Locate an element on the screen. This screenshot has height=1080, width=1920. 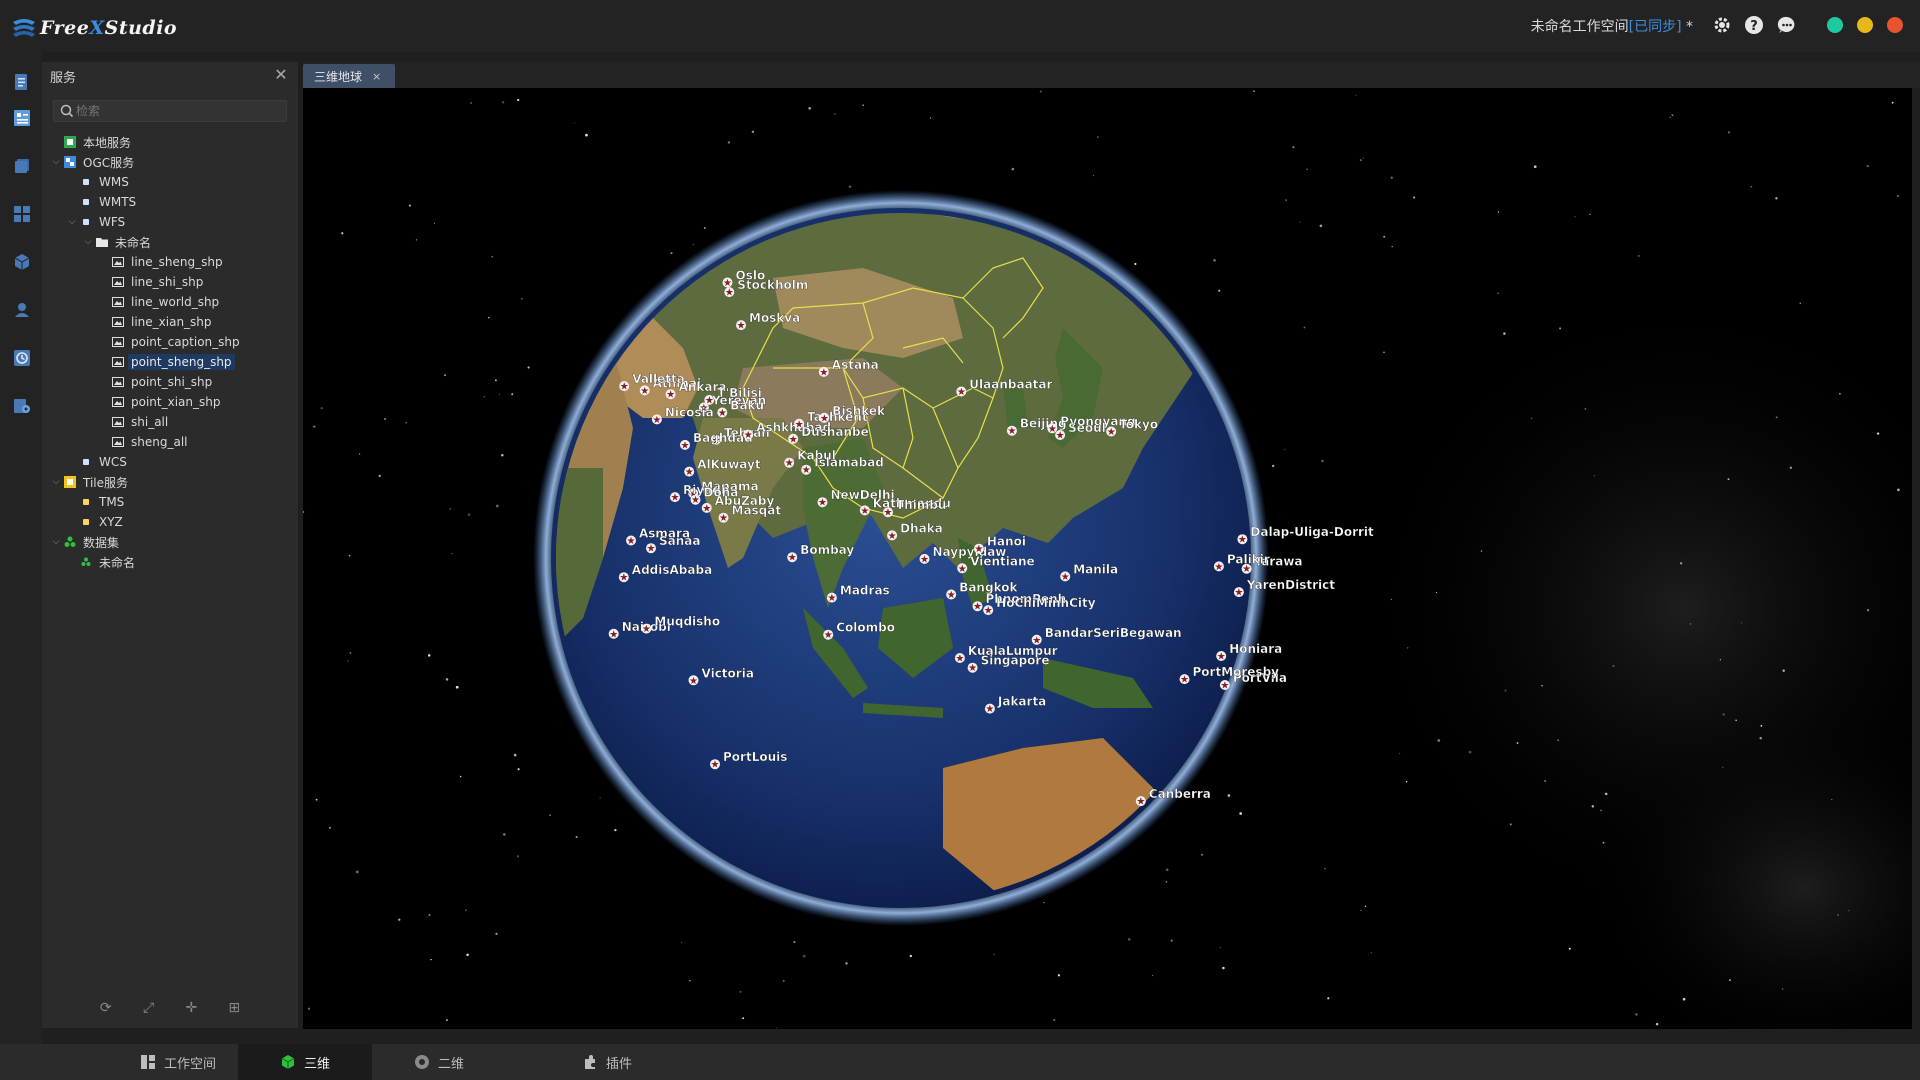
tree-item: point_caption_shp is located at coordinates (170, 342).